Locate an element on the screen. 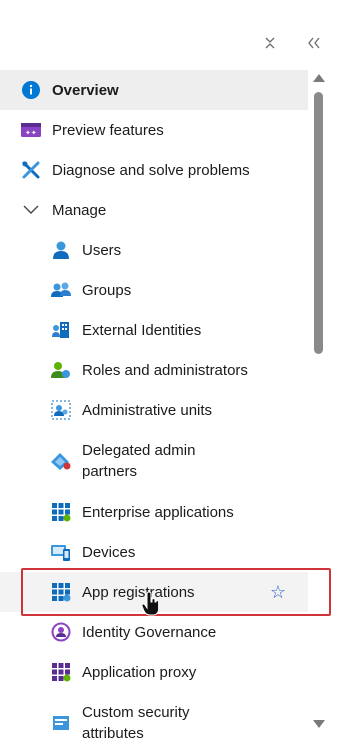  nav-item-label: Users is located at coordinates (102, 250).